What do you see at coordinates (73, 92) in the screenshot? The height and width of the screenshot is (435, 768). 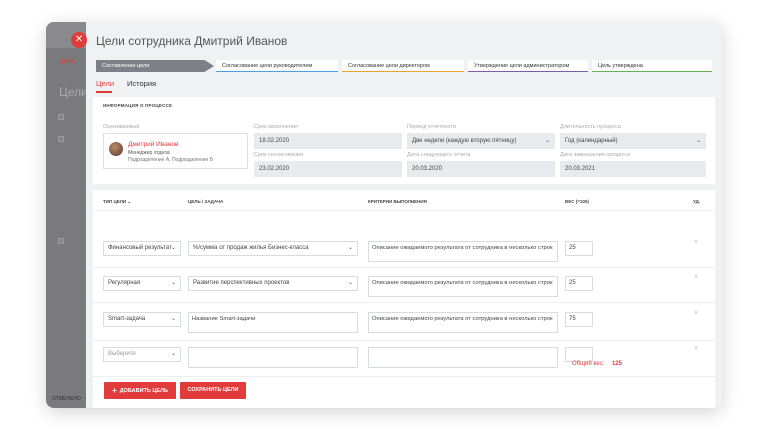 I see `background-title: Цели` at bounding box center [73, 92].